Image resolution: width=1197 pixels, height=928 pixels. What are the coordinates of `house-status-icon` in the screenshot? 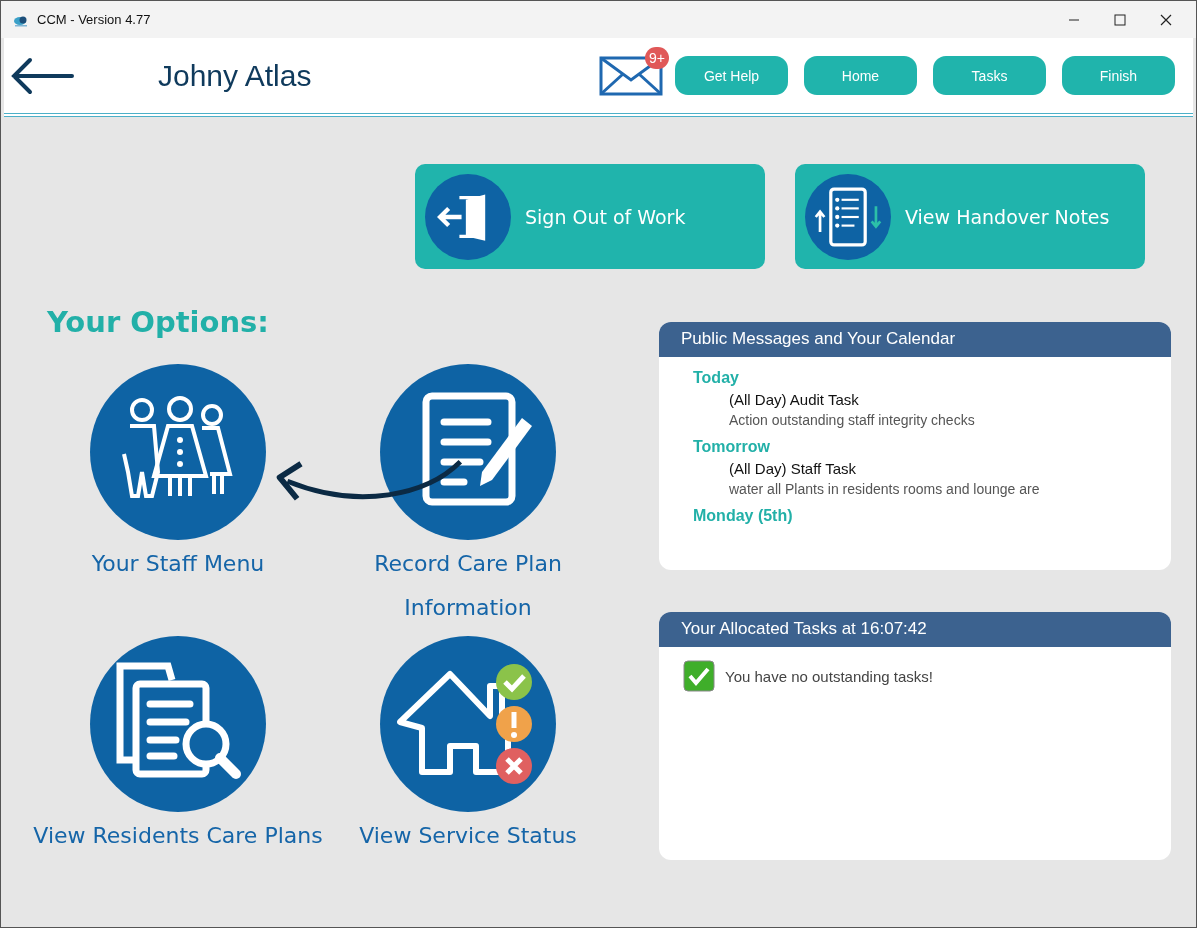 It's located at (468, 724).